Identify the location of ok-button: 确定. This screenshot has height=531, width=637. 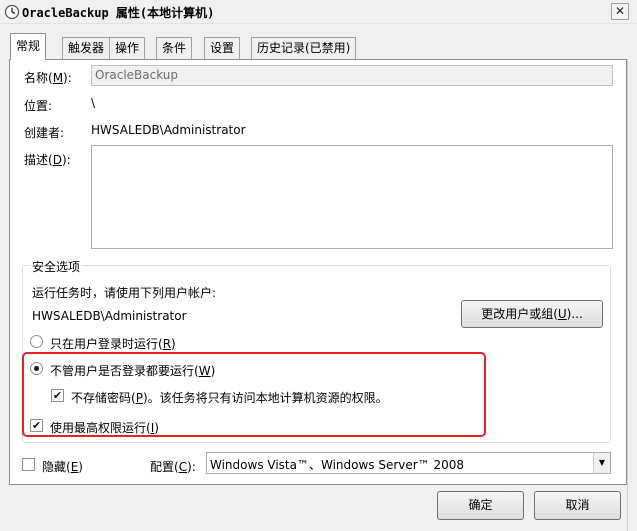
(480, 505).